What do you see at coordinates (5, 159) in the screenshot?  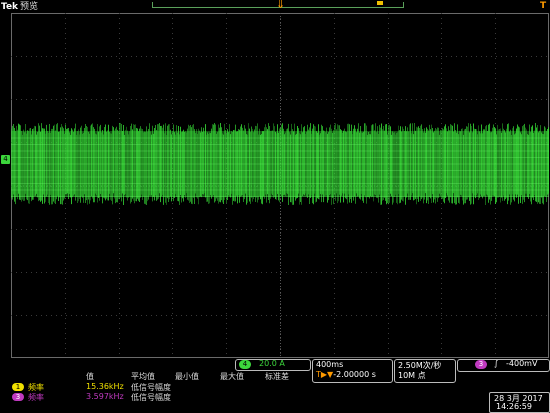 I see `ch4-ground-marker: 4` at bounding box center [5, 159].